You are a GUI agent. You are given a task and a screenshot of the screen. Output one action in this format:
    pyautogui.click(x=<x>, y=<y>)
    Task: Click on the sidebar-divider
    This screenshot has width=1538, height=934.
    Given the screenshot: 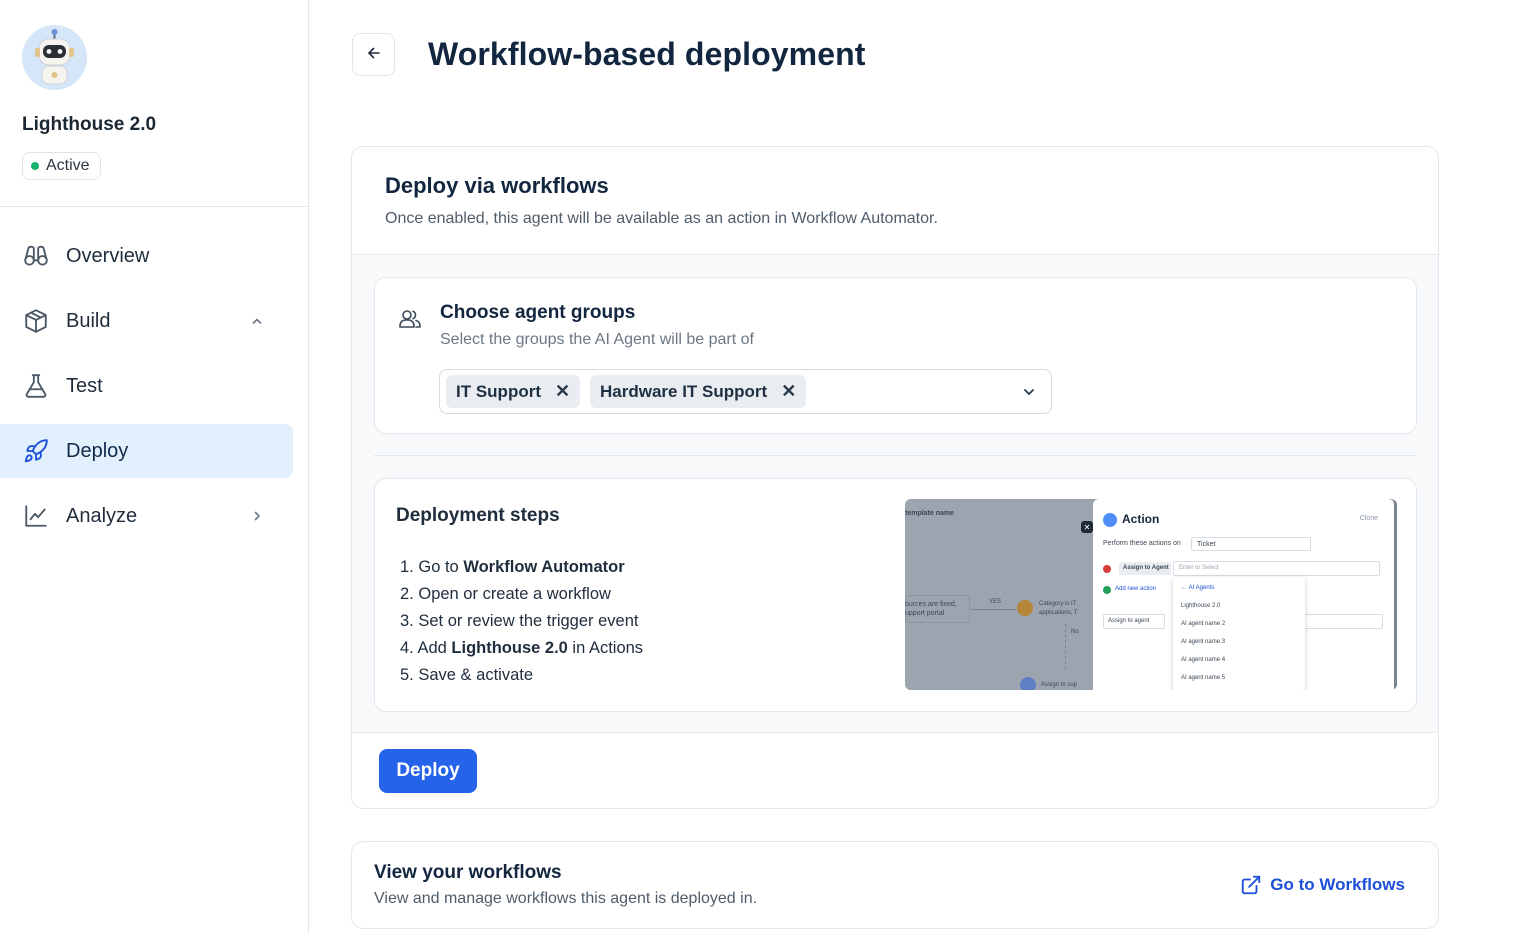 What is the action you would take?
    pyautogui.click(x=154, y=206)
    